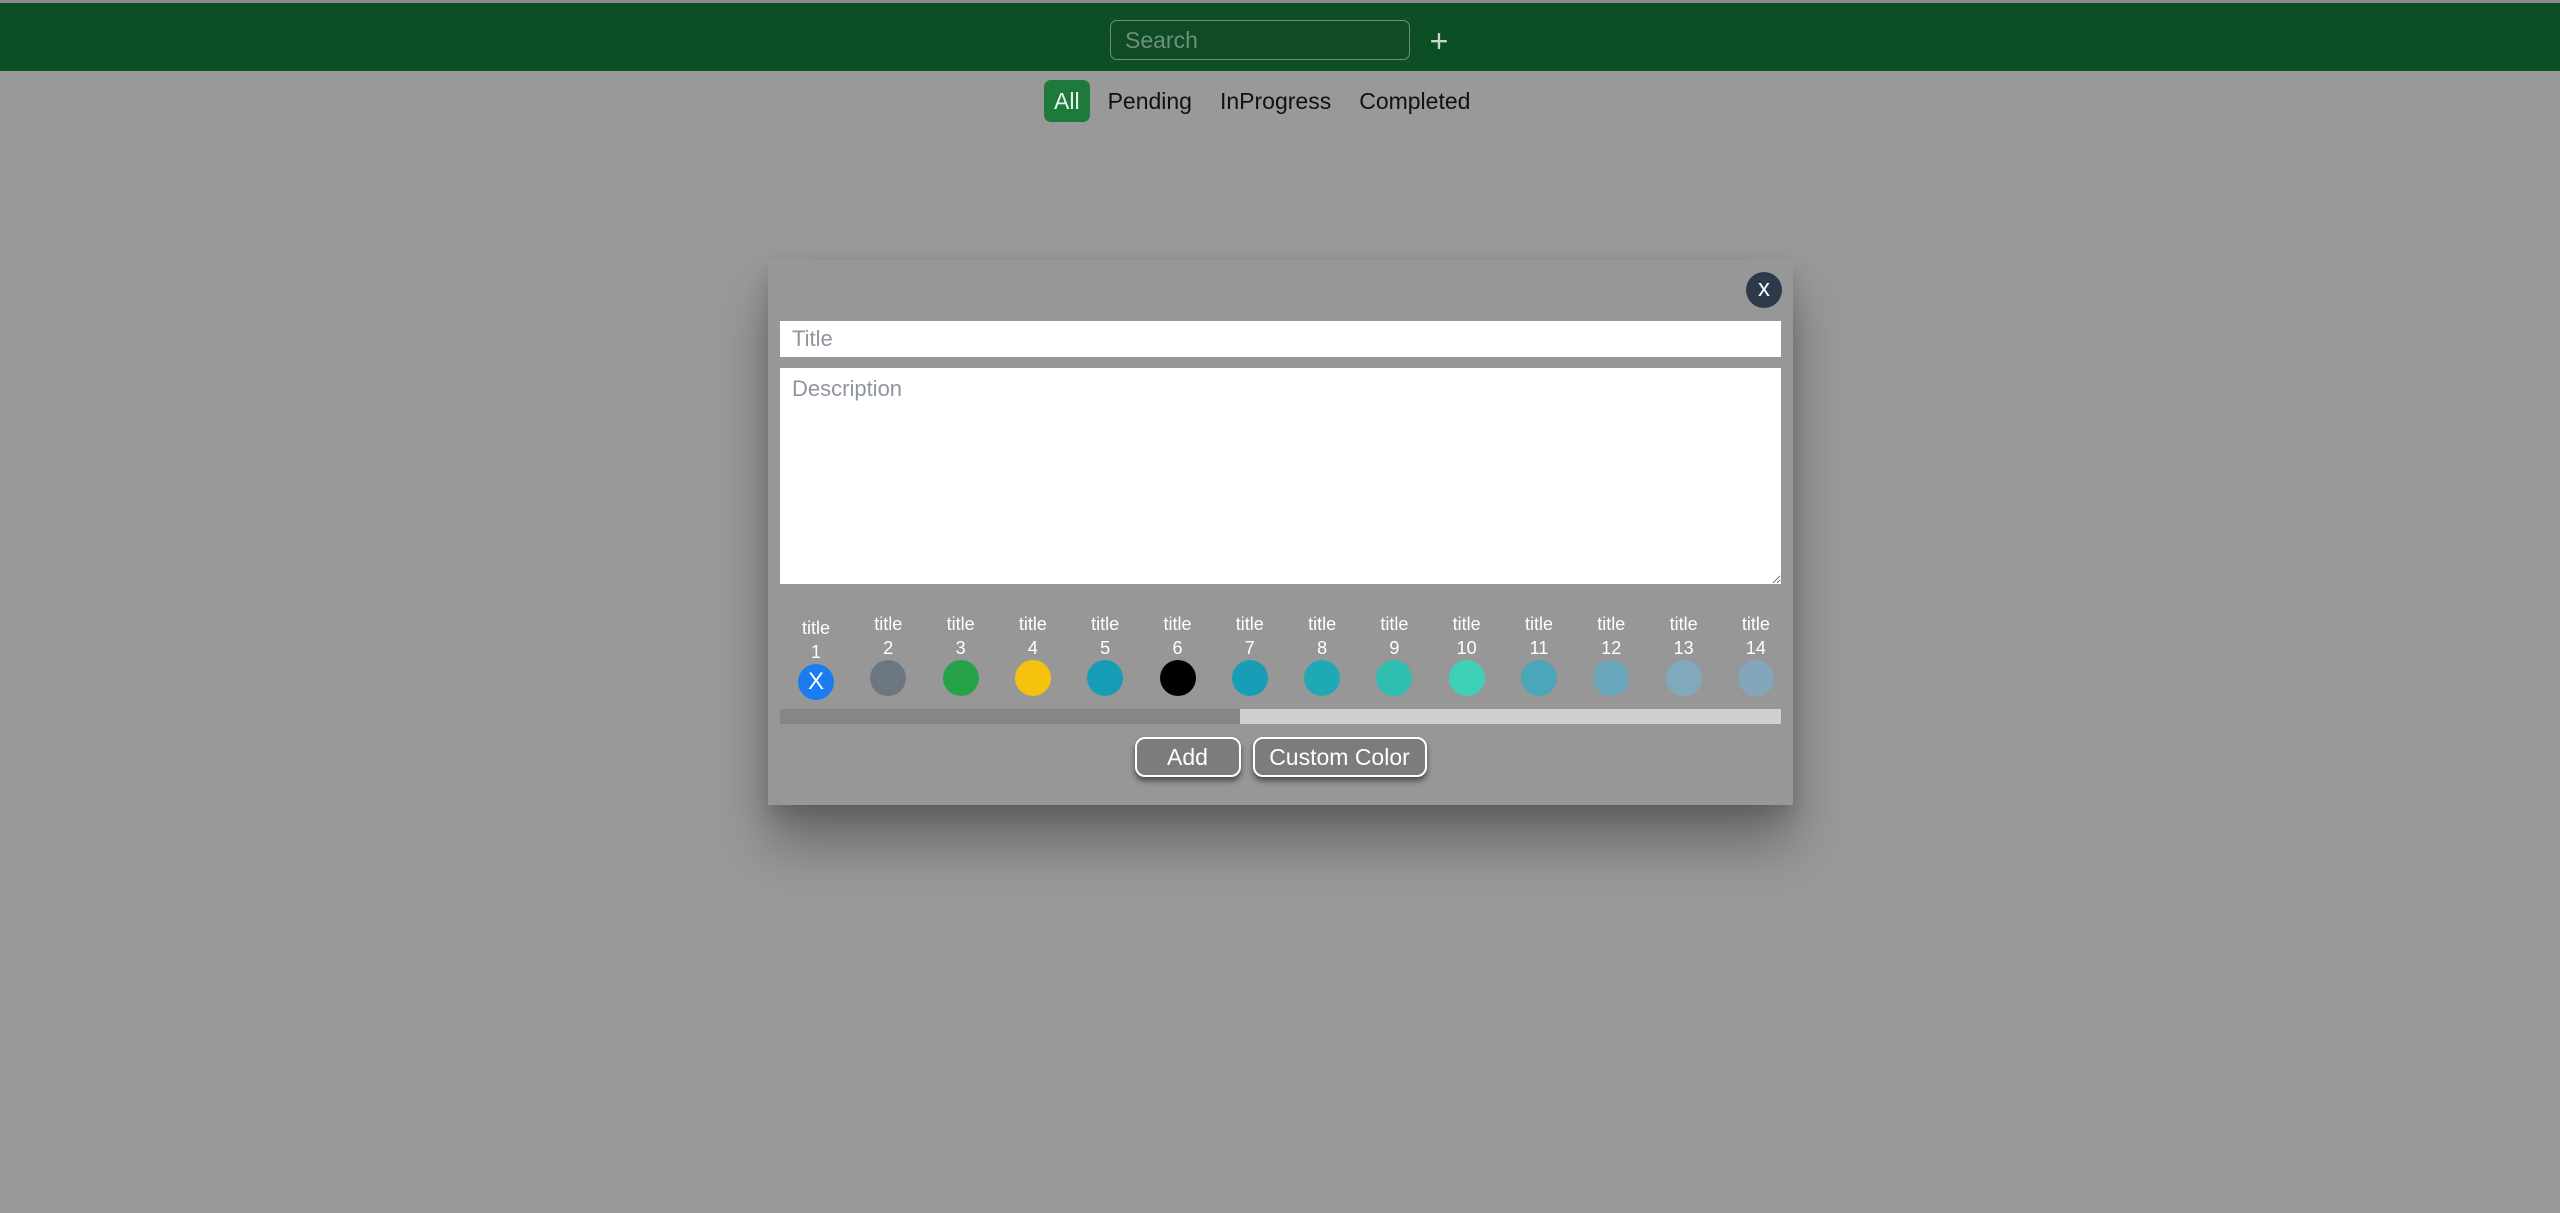  Describe the element at coordinates (1249, 636) in the screenshot. I see `color-swatch-label: title 7` at that location.